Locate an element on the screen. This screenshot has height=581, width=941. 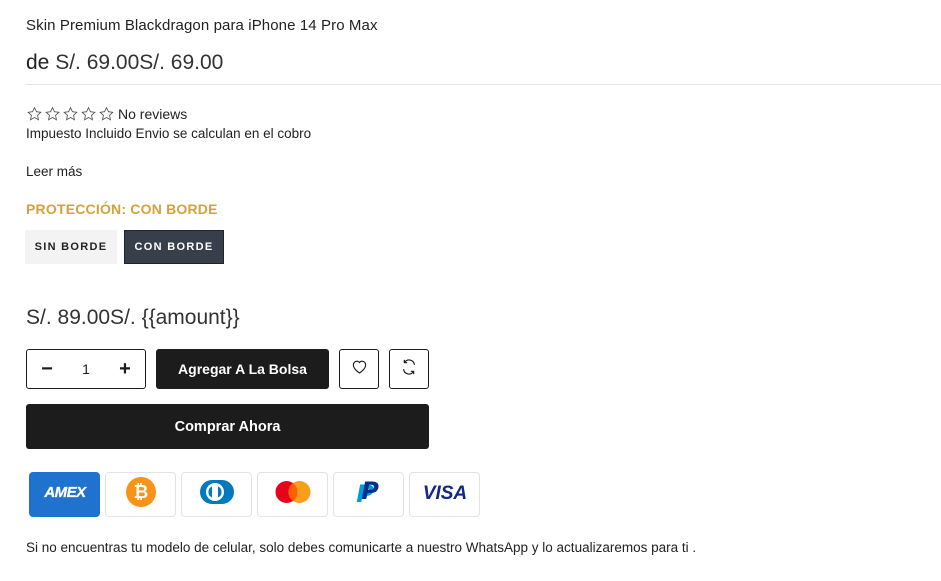
divider is located at coordinates (483, 84).